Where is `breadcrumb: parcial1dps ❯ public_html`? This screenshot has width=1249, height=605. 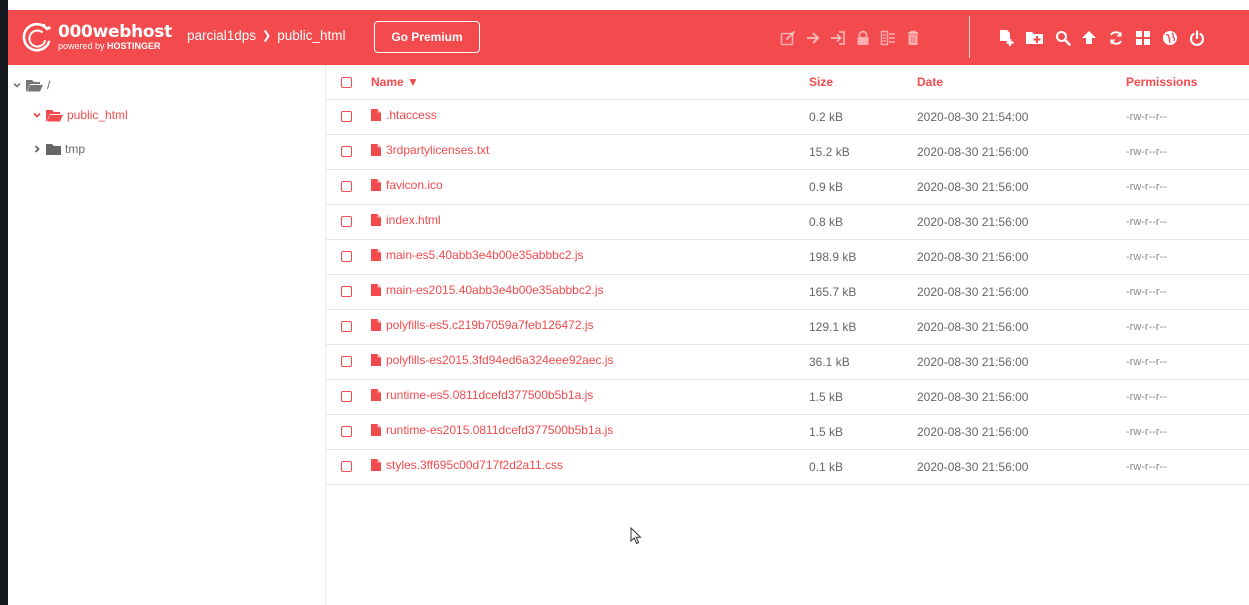 breadcrumb: parcial1dps ❯ public_html is located at coordinates (266, 35).